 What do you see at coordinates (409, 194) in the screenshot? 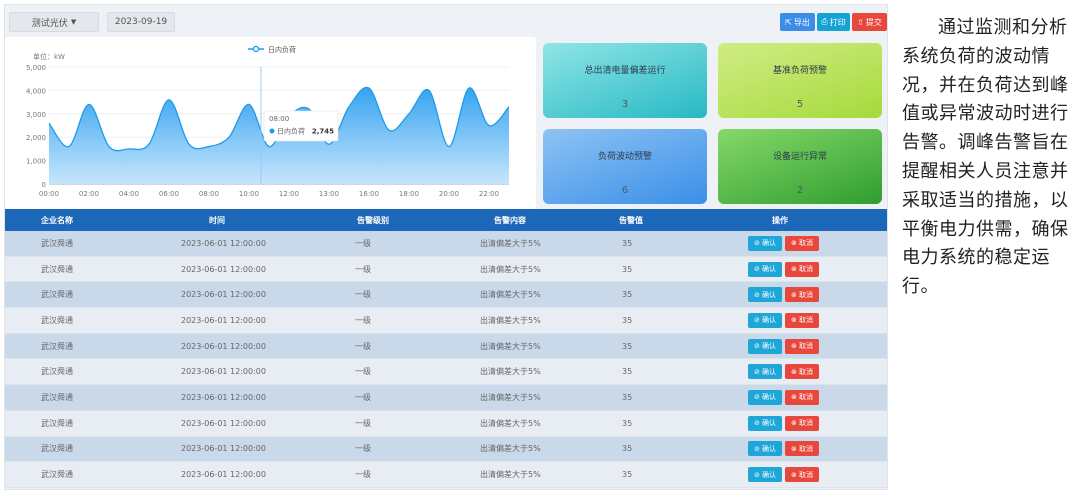
I see `x-tick-label: 18:00` at bounding box center [409, 194].